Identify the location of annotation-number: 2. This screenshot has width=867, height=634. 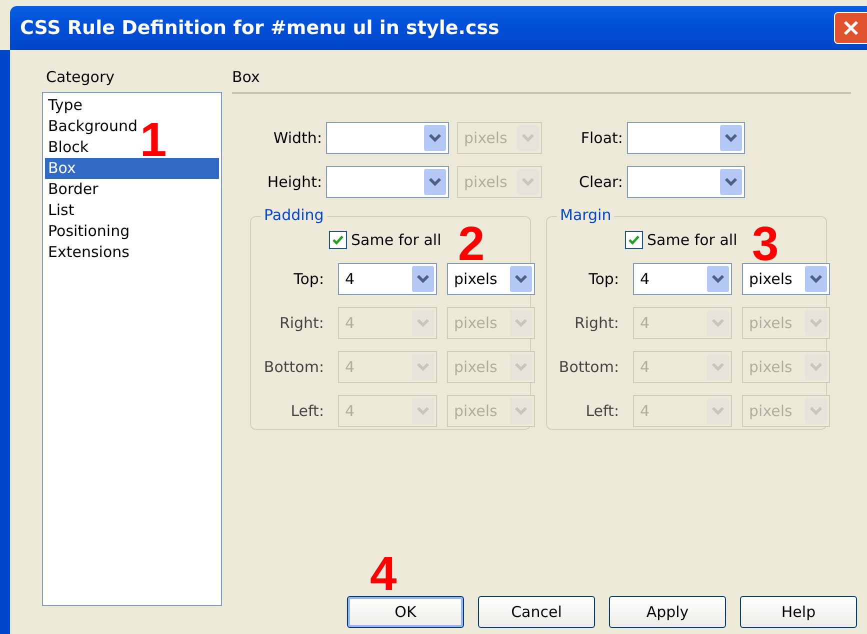
(471, 245).